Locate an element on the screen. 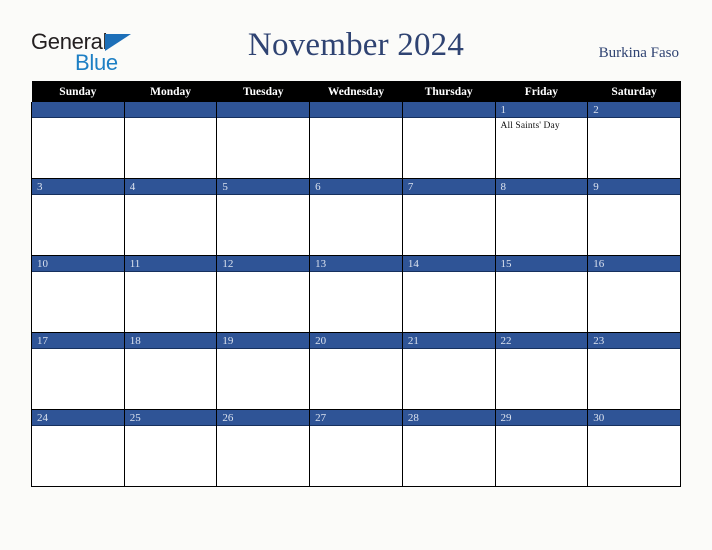 The width and height of the screenshot is (712, 550). calendar-day-cell: 25 is located at coordinates (170, 448).